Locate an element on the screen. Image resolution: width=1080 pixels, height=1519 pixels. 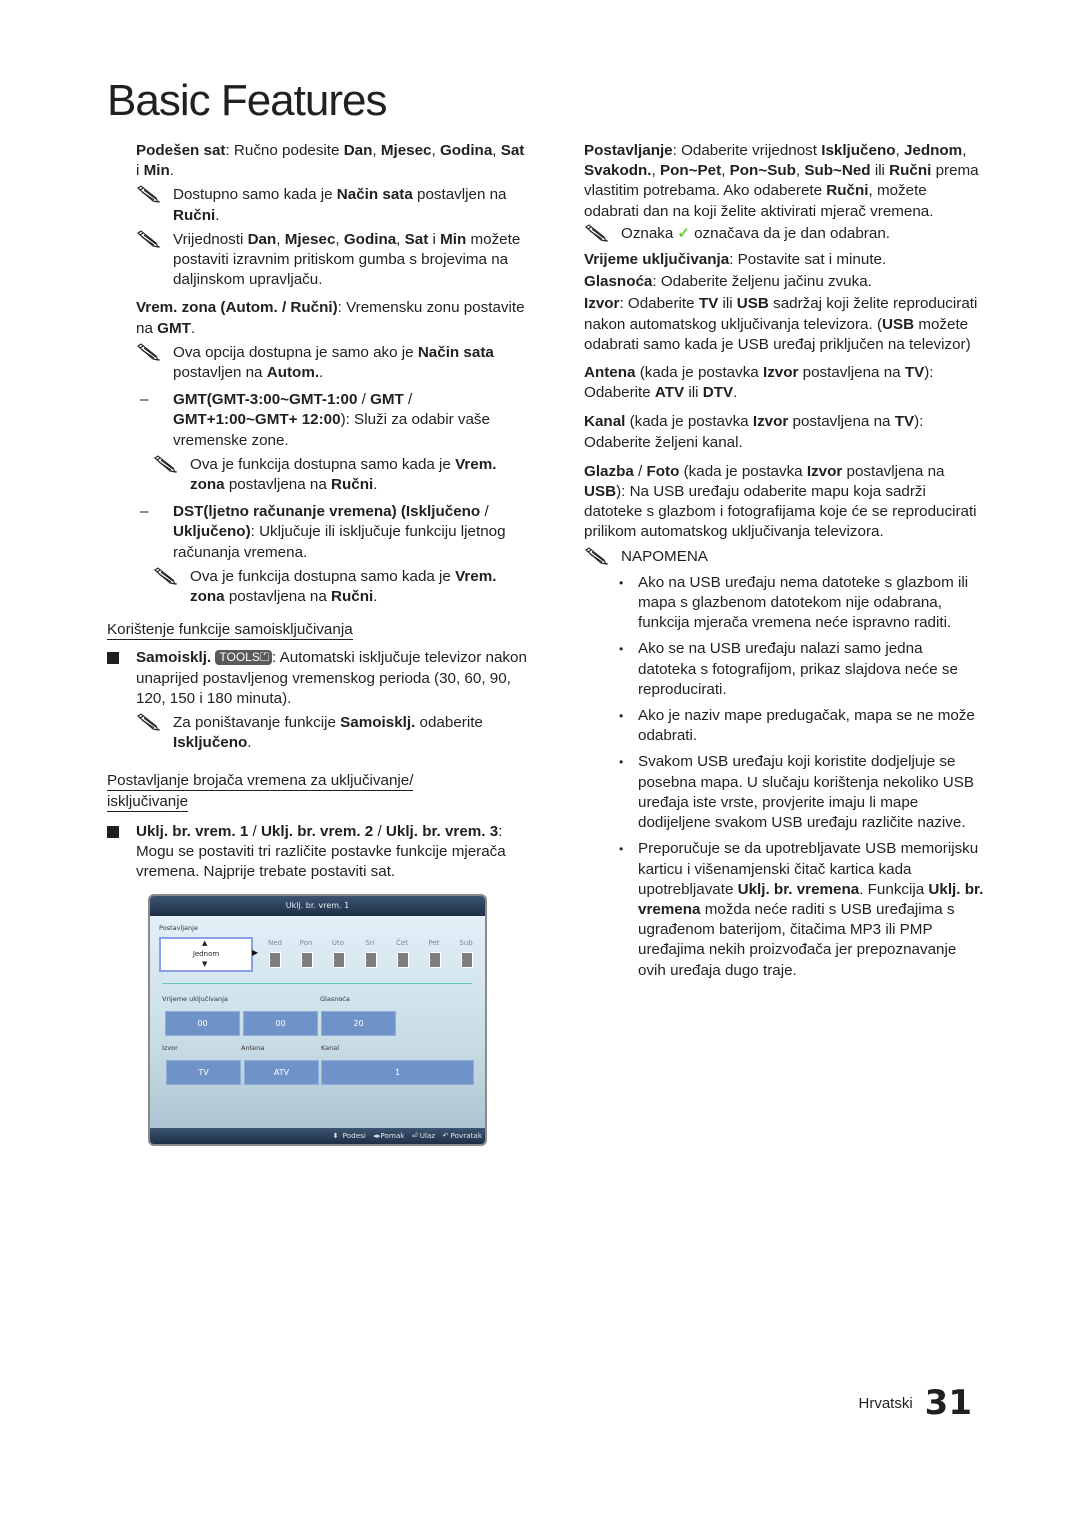
on-time-label: Vrijeme uključivanja is located at coordinates (195, 999).